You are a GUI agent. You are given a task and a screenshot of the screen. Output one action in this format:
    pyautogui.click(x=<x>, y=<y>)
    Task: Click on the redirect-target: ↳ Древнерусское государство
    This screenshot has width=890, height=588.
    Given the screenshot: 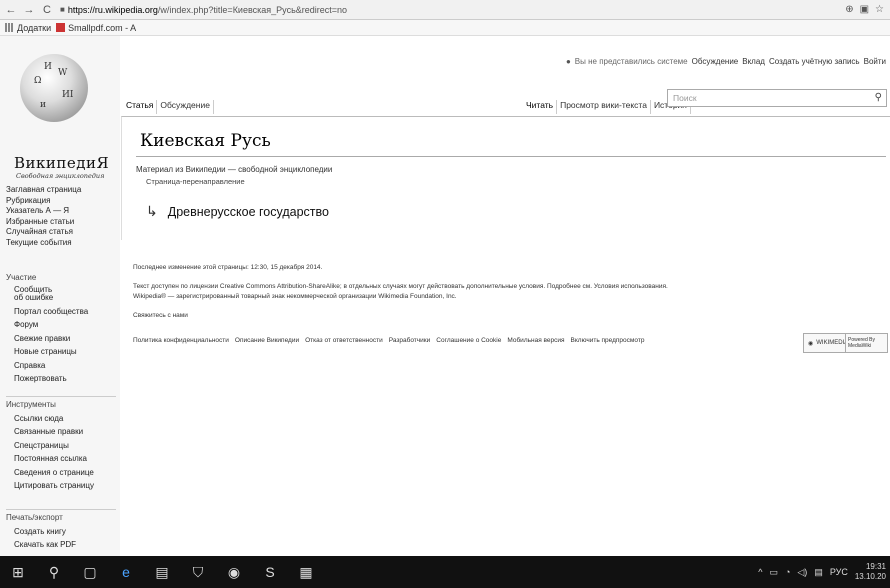 What is the action you would take?
    pyautogui.click(x=237, y=211)
    